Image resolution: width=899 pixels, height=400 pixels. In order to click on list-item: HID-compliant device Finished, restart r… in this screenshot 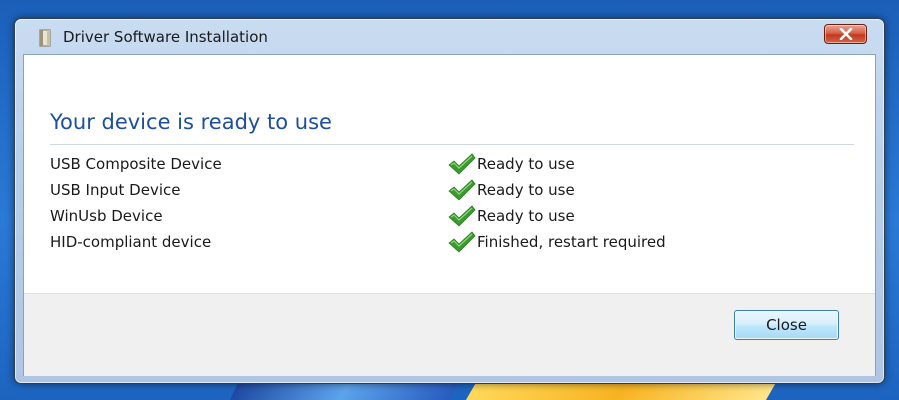, I will do `click(455, 242)`.